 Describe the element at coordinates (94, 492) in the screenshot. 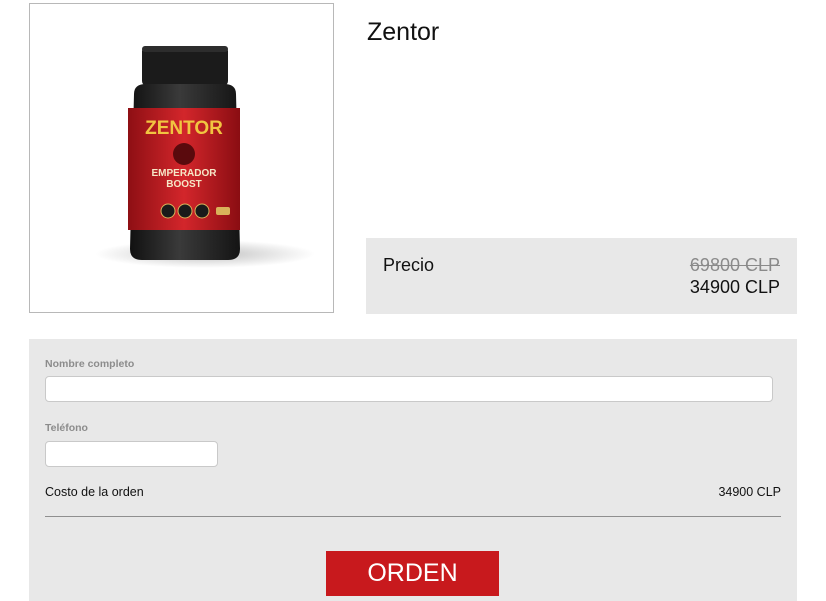

I see `order-cost-label: Costo de la orden` at that location.